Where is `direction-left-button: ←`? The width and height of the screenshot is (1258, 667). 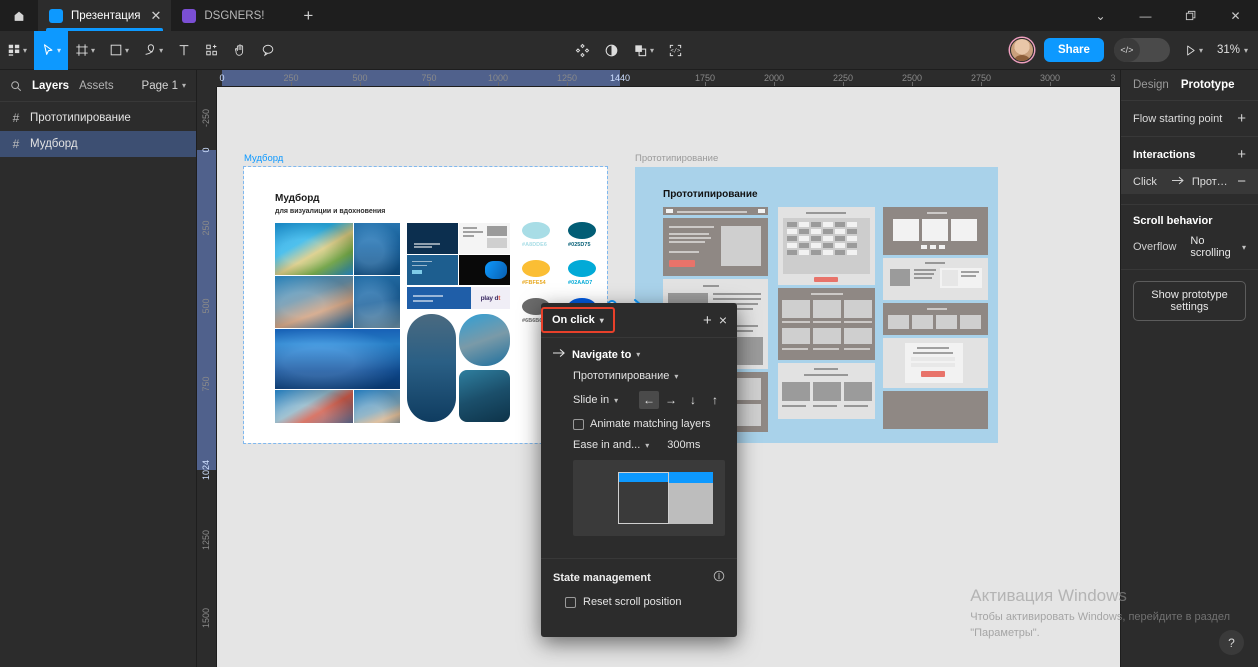 direction-left-button: ← is located at coordinates (649, 400).